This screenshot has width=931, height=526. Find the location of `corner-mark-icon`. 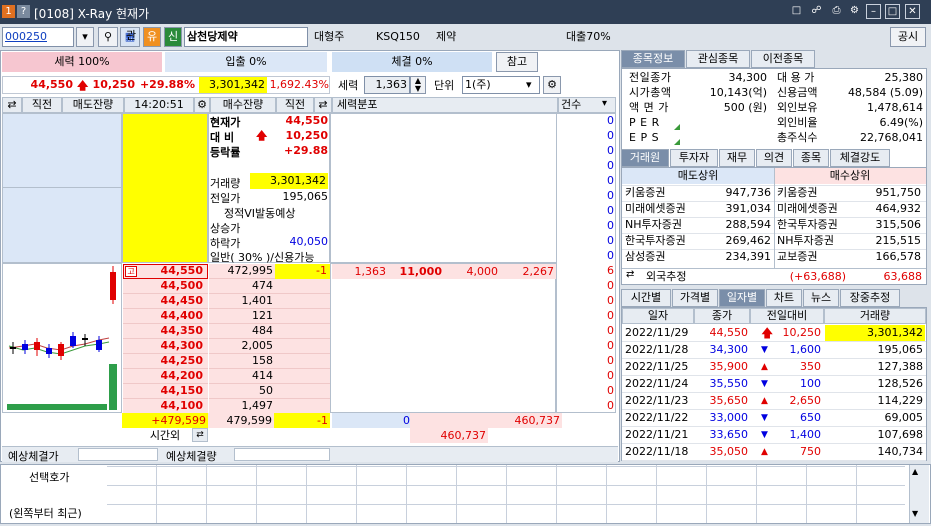

corner-mark-icon is located at coordinates (677, 142).